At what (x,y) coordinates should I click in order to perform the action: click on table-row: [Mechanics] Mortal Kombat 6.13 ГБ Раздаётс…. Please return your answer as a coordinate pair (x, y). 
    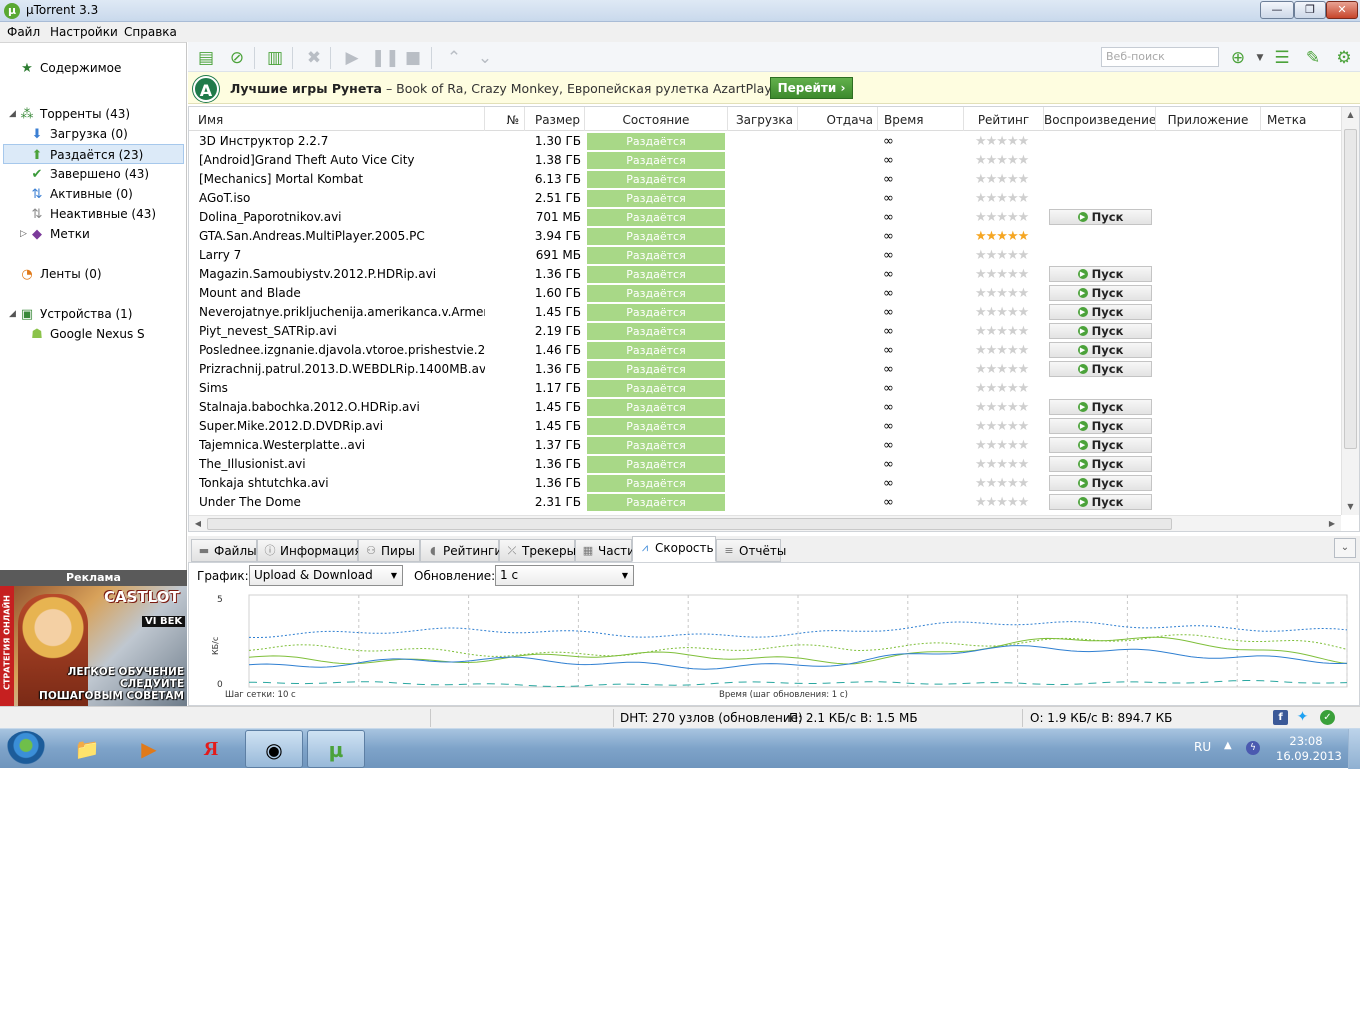
    Looking at the image, I should click on (765, 179).